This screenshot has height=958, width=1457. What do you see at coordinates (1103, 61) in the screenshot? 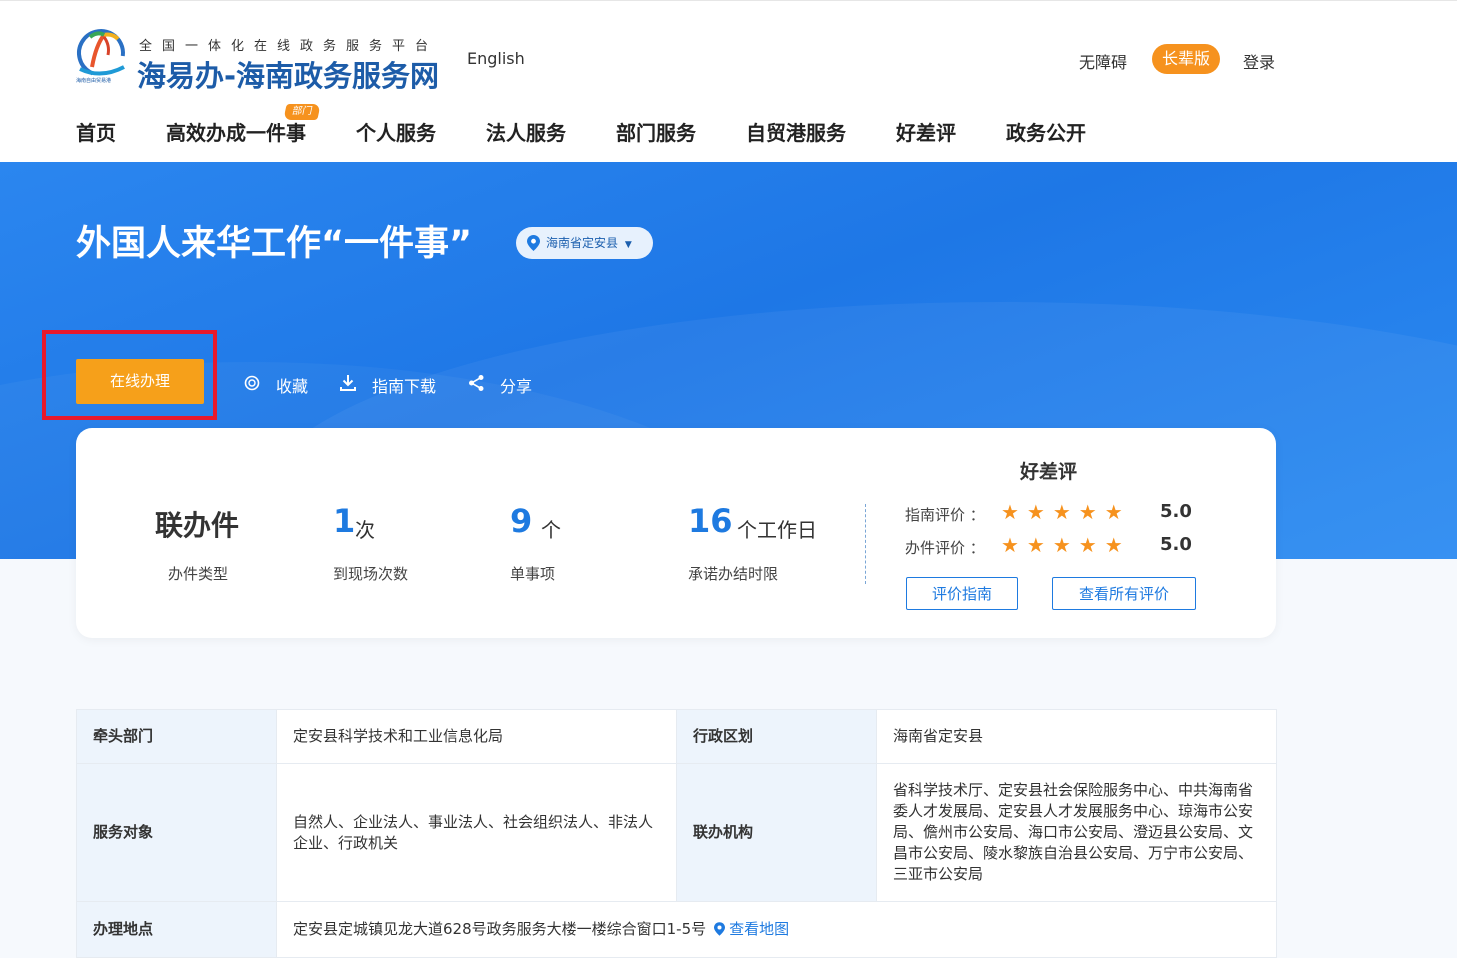
I see `accessibility-link: 无障碍` at bounding box center [1103, 61].